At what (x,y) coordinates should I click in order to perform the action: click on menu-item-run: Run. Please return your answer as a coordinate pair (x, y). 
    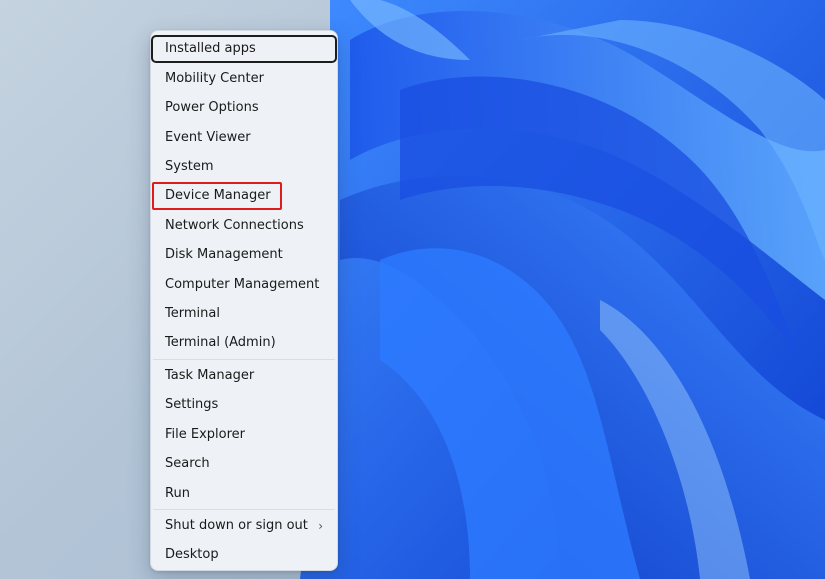
    Looking at the image, I should click on (244, 494).